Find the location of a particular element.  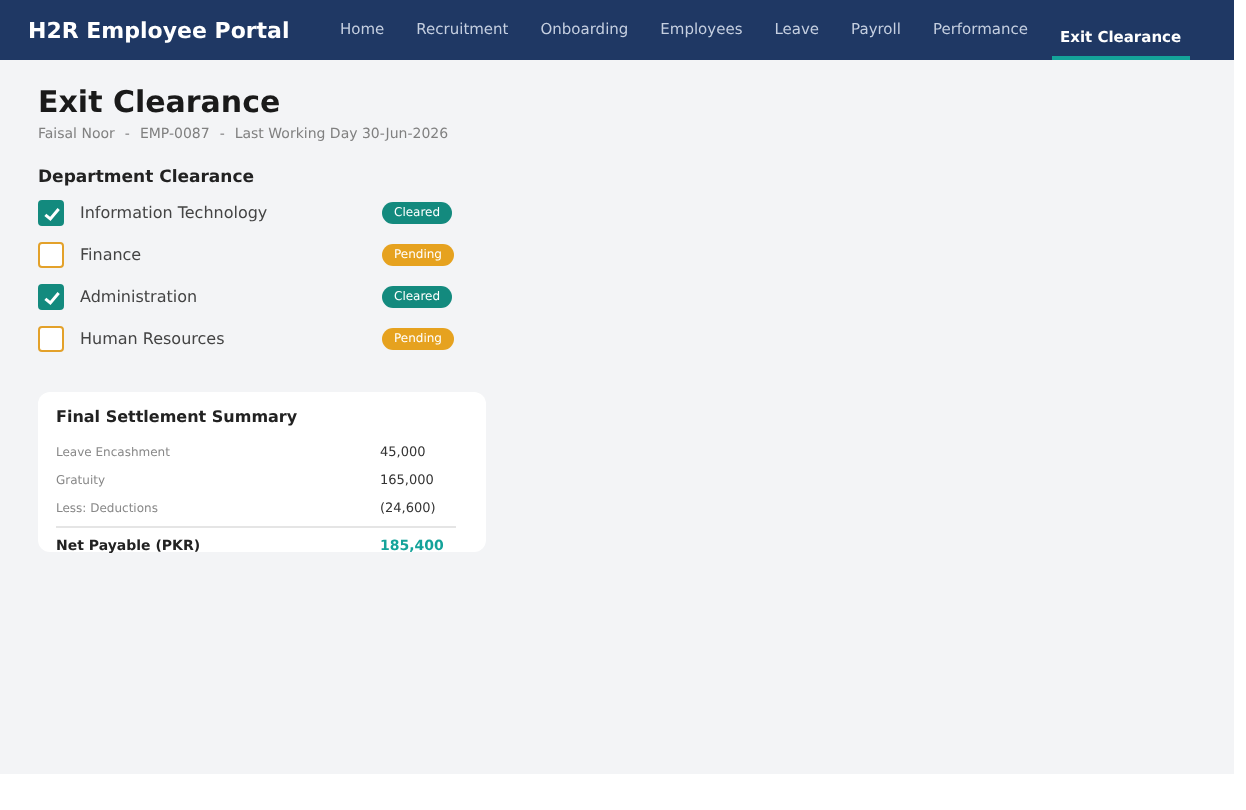

app-title: H2R Employee Portal is located at coordinates (160, 30).